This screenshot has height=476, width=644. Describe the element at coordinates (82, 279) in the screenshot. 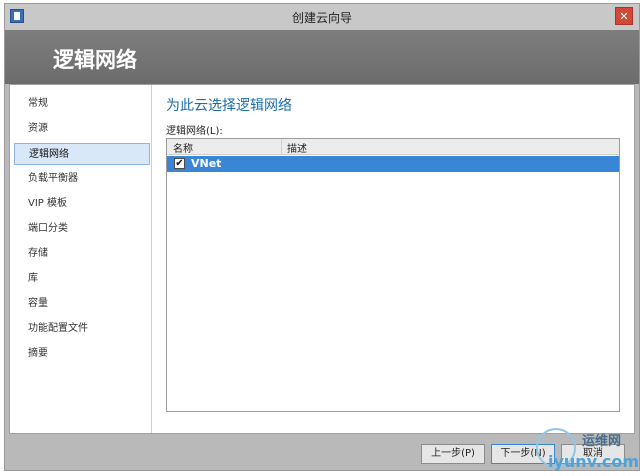

I see `sidebar-item-library: 库` at that location.